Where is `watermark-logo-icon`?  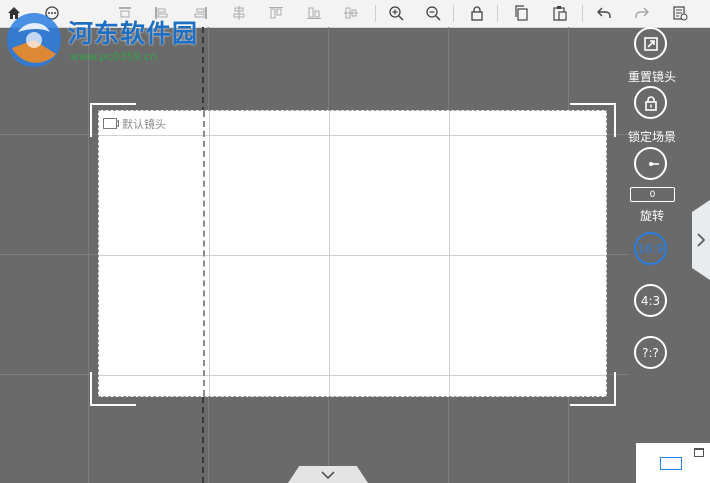
watermark-logo-icon is located at coordinates (34, 40).